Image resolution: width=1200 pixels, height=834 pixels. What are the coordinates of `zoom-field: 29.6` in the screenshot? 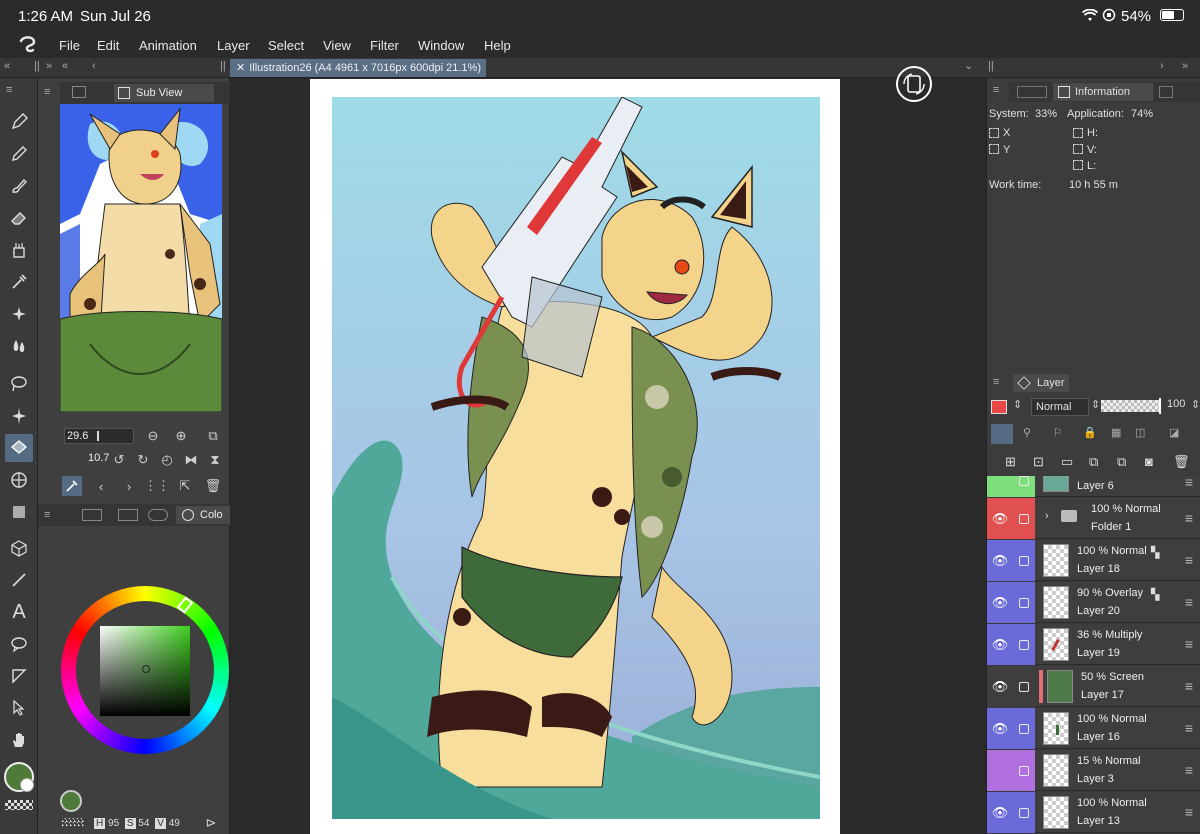 It's located at (99, 436).